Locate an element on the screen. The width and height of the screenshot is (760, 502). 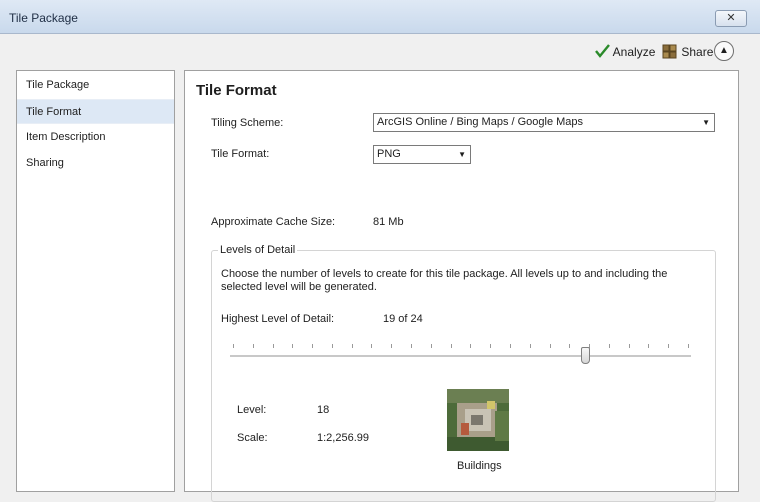
window-title: Tile Package is located at coordinates (43, 18).